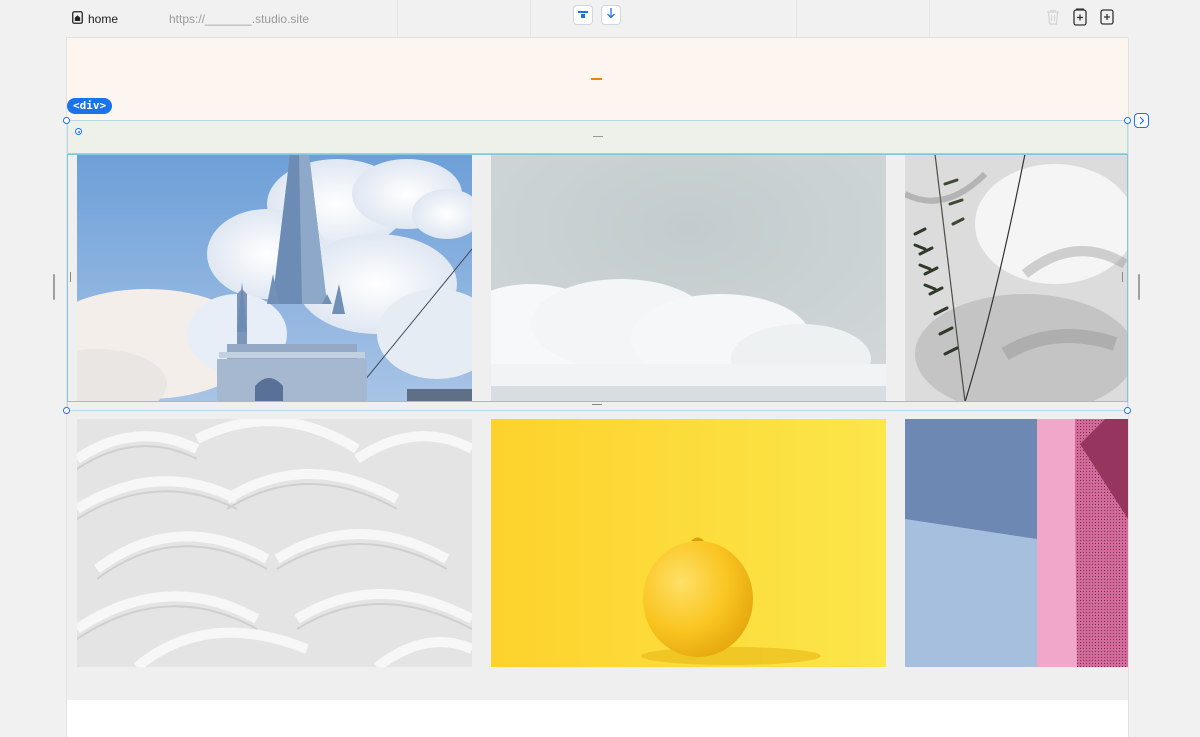 Image resolution: width=1200 pixels, height=737 pixels. What do you see at coordinates (688, 543) in the screenshot?
I see `lemon-photo` at bounding box center [688, 543].